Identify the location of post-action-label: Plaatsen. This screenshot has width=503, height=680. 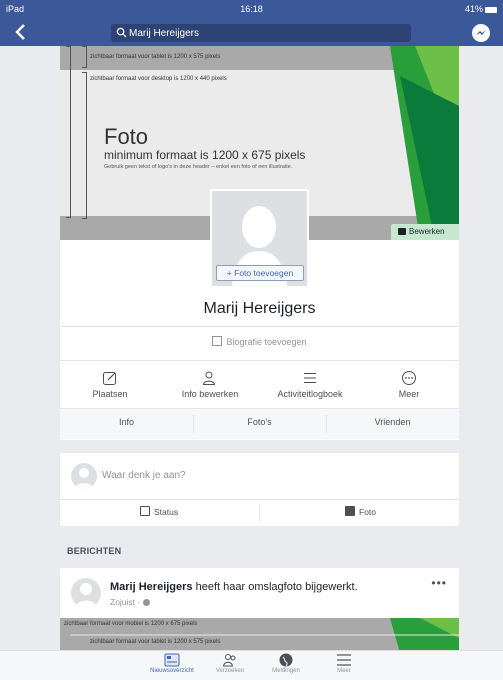
(110, 394).